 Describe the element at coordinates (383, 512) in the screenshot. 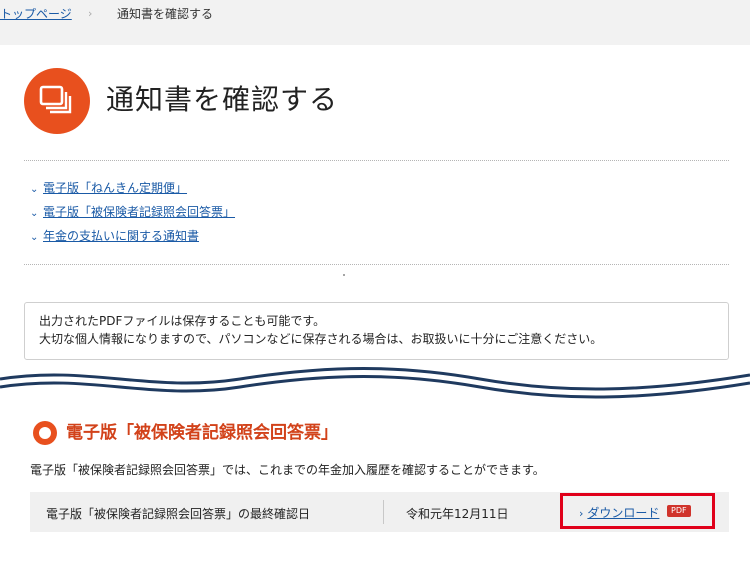

I see `column-divider` at that location.